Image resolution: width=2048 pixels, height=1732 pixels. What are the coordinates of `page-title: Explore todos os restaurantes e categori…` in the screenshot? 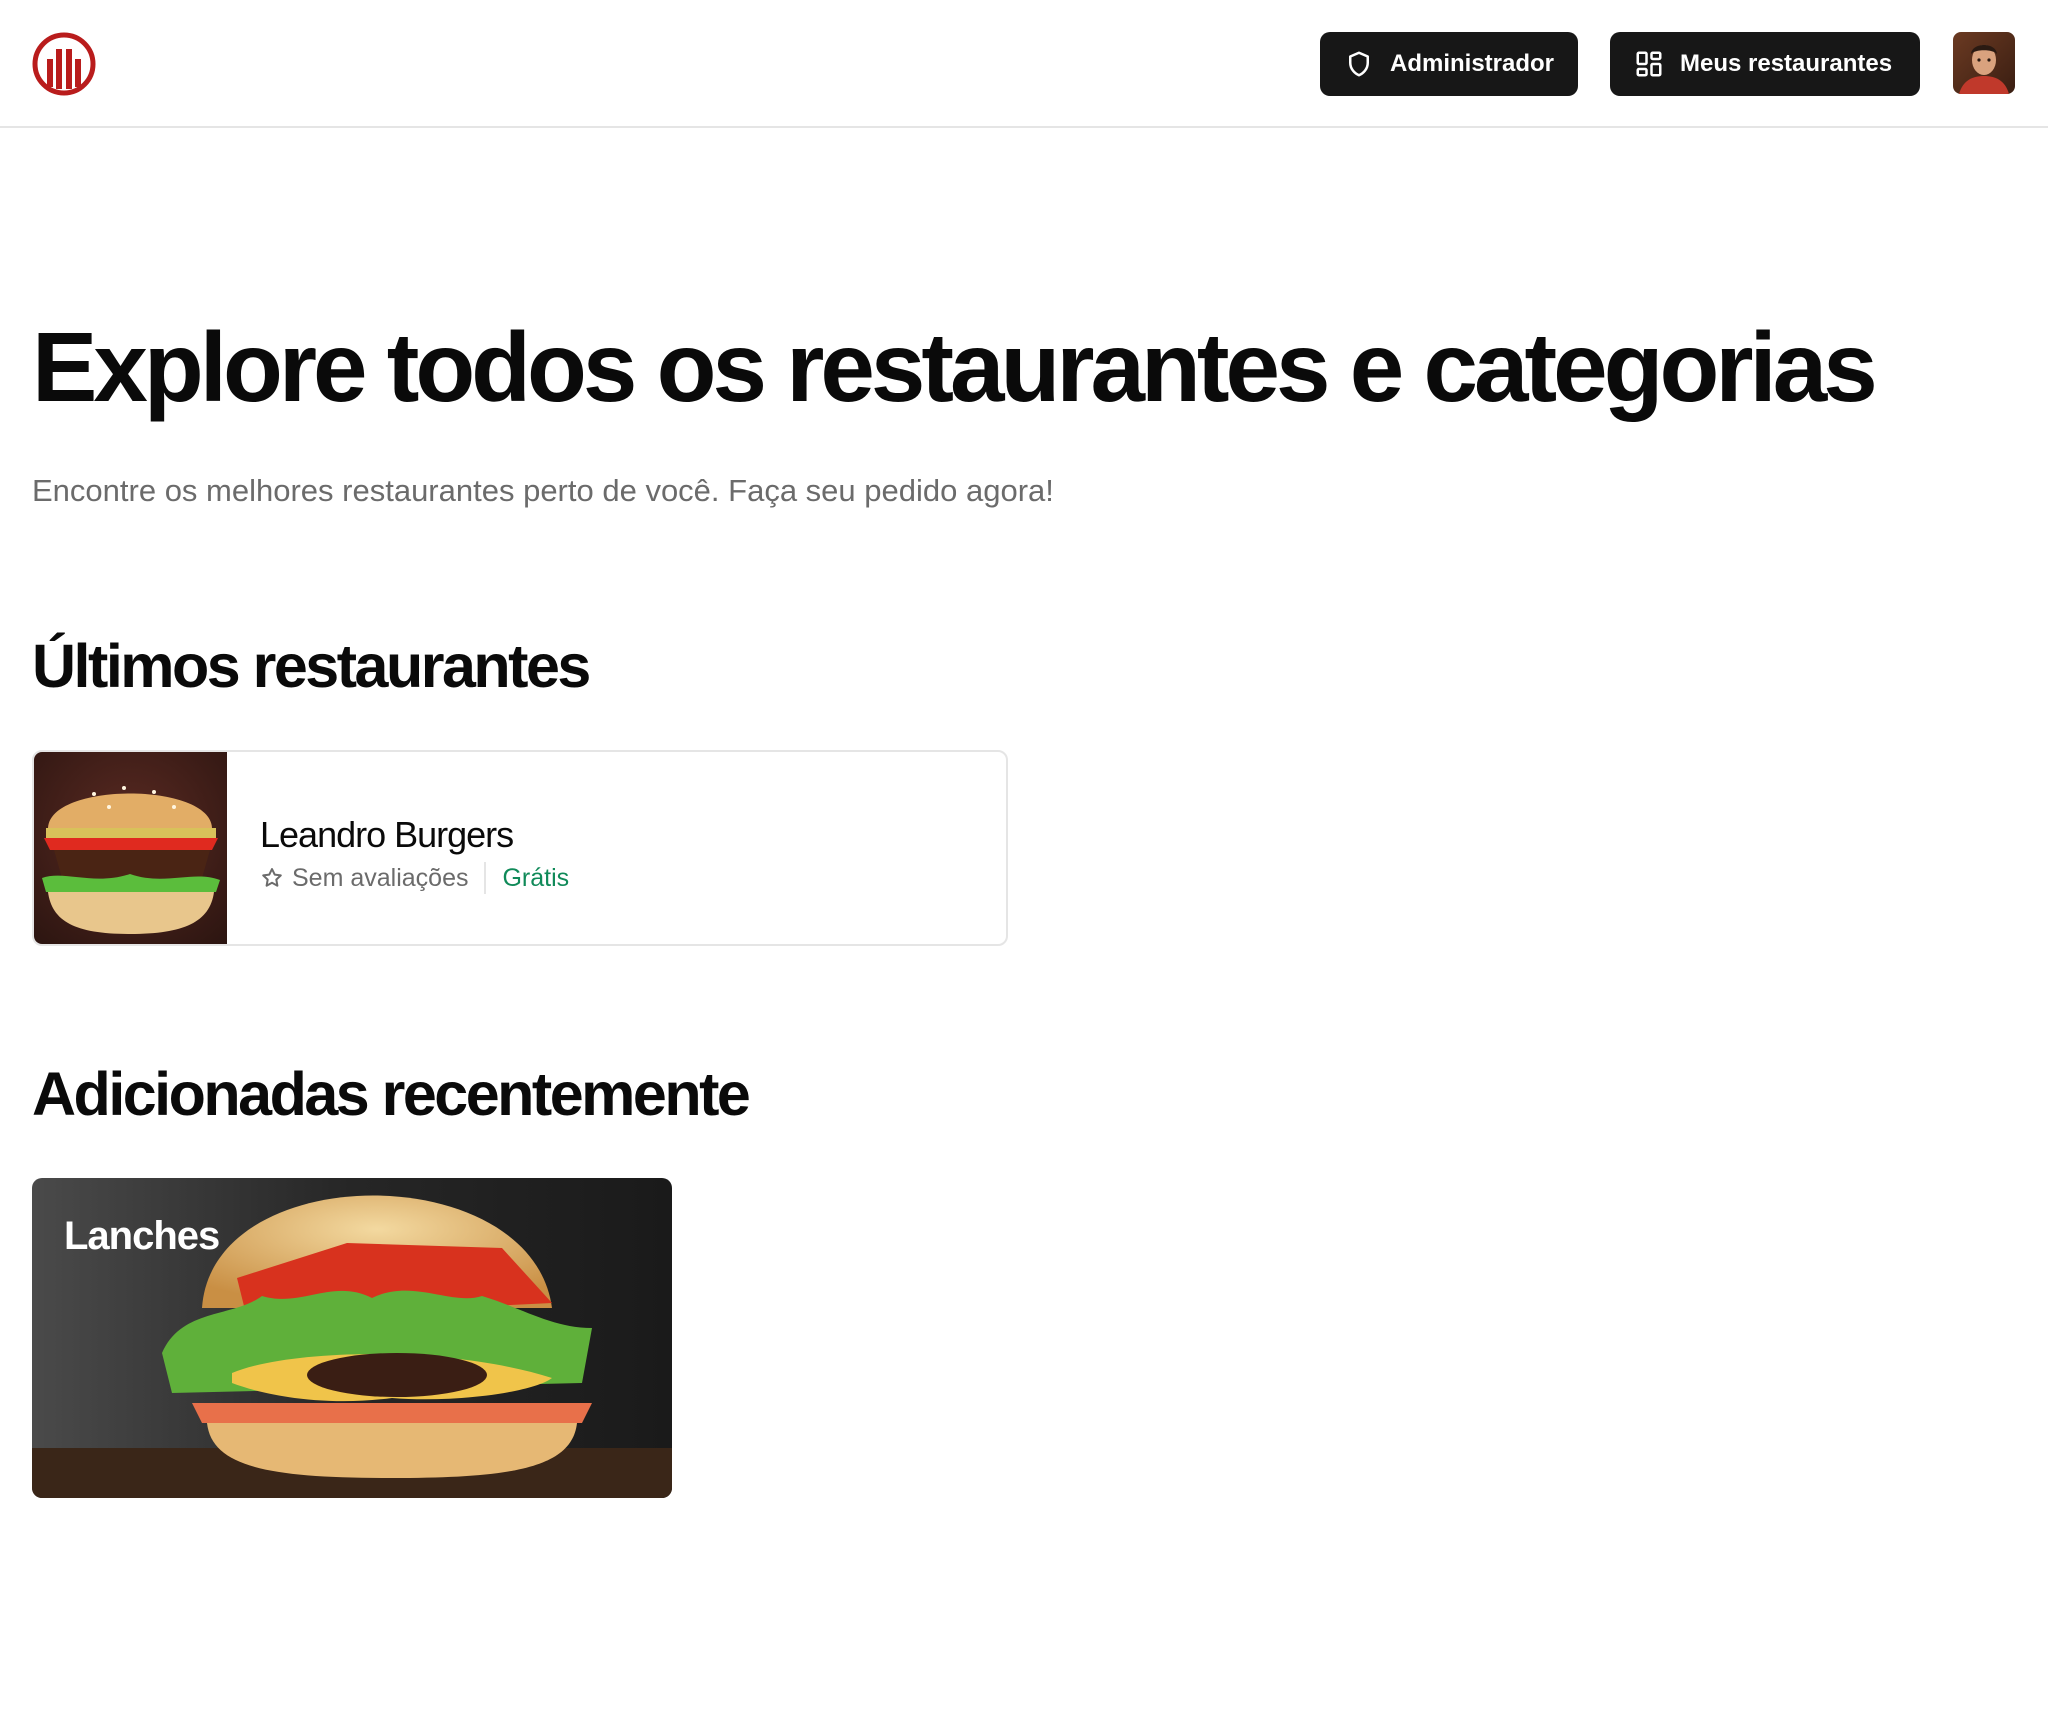 It's located at (955, 367).